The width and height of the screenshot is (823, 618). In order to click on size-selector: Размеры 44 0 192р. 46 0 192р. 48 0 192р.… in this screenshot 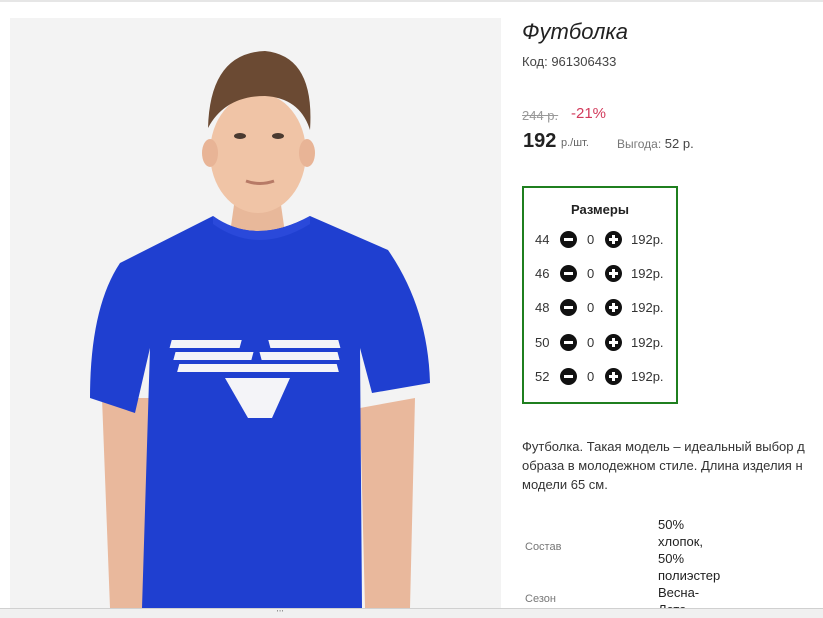, I will do `click(600, 295)`.